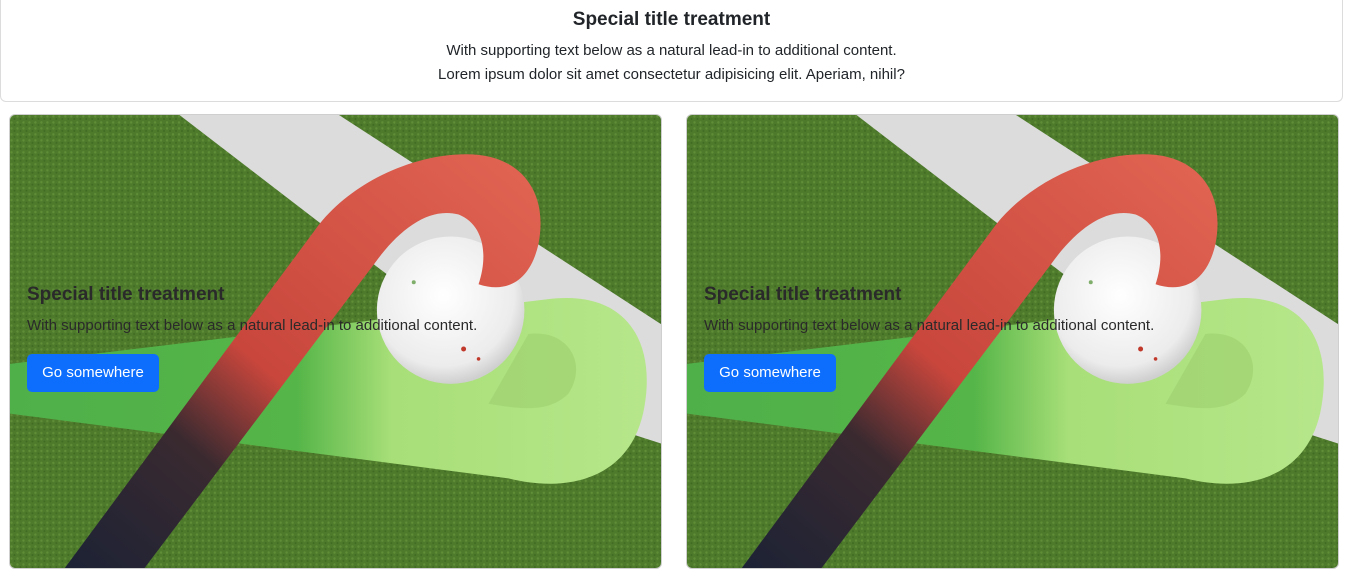 This screenshot has height=580, width=1345. I want to click on header-title: Special title treatment, so click(671, 19).